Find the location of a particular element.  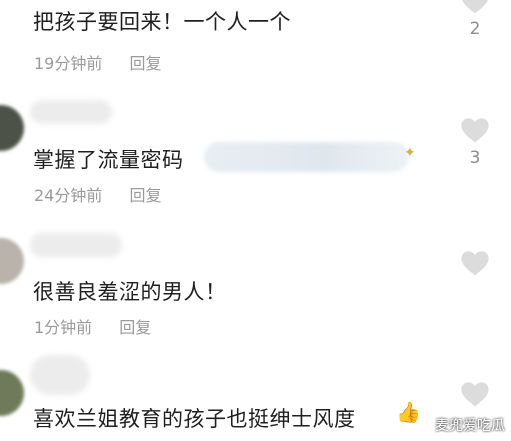

comment-time: 19分钟前 is located at coordinates (68, 63).